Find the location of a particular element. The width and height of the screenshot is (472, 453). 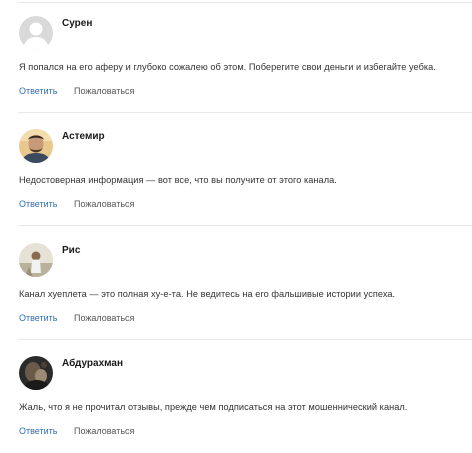

comment-author: Сурен is located at coordinates (77, 23).